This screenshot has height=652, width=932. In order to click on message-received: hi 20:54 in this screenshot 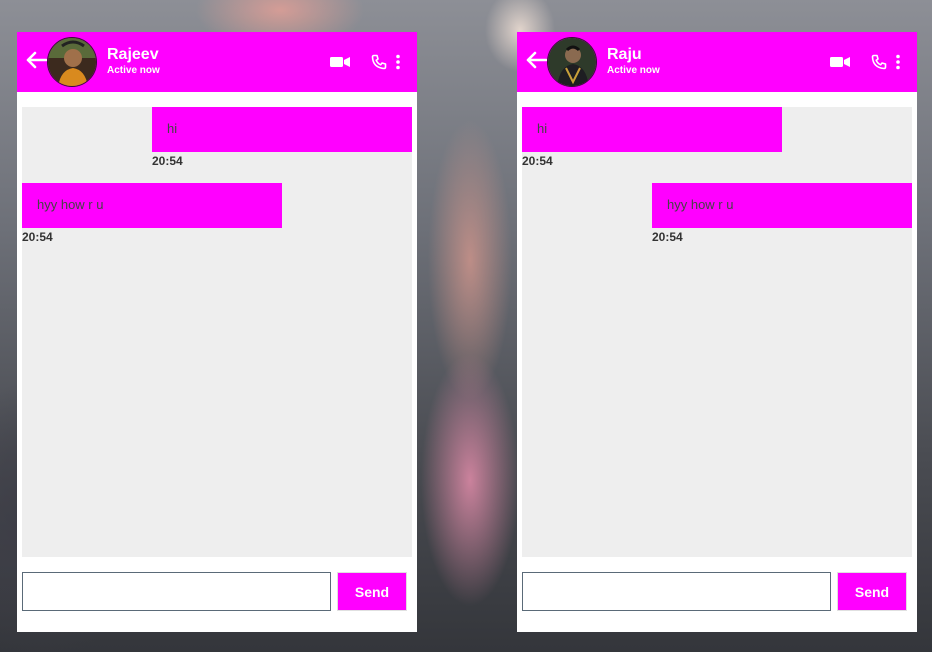, I will do `click(652, 137)`.